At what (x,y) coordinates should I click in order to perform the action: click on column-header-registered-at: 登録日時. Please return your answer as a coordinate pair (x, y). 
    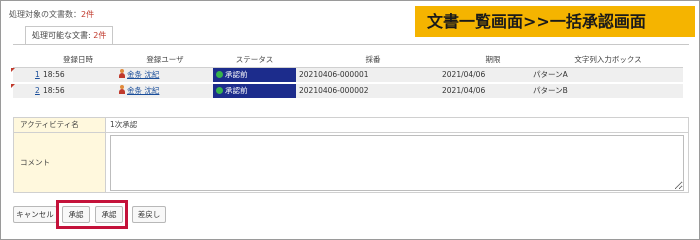
    Looking at the image, I should click on (78, 59).